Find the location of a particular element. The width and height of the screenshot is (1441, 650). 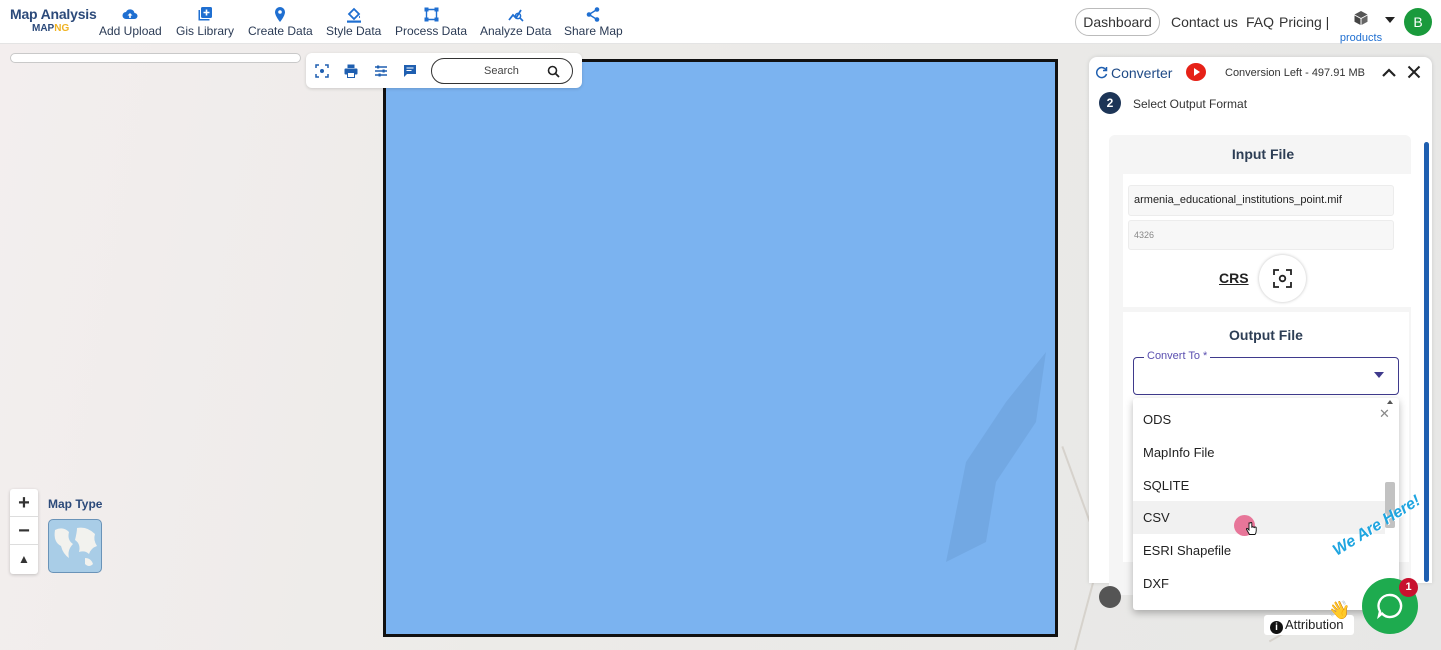

pricing-link: Pricing | is located at coordinates (1304, 22).